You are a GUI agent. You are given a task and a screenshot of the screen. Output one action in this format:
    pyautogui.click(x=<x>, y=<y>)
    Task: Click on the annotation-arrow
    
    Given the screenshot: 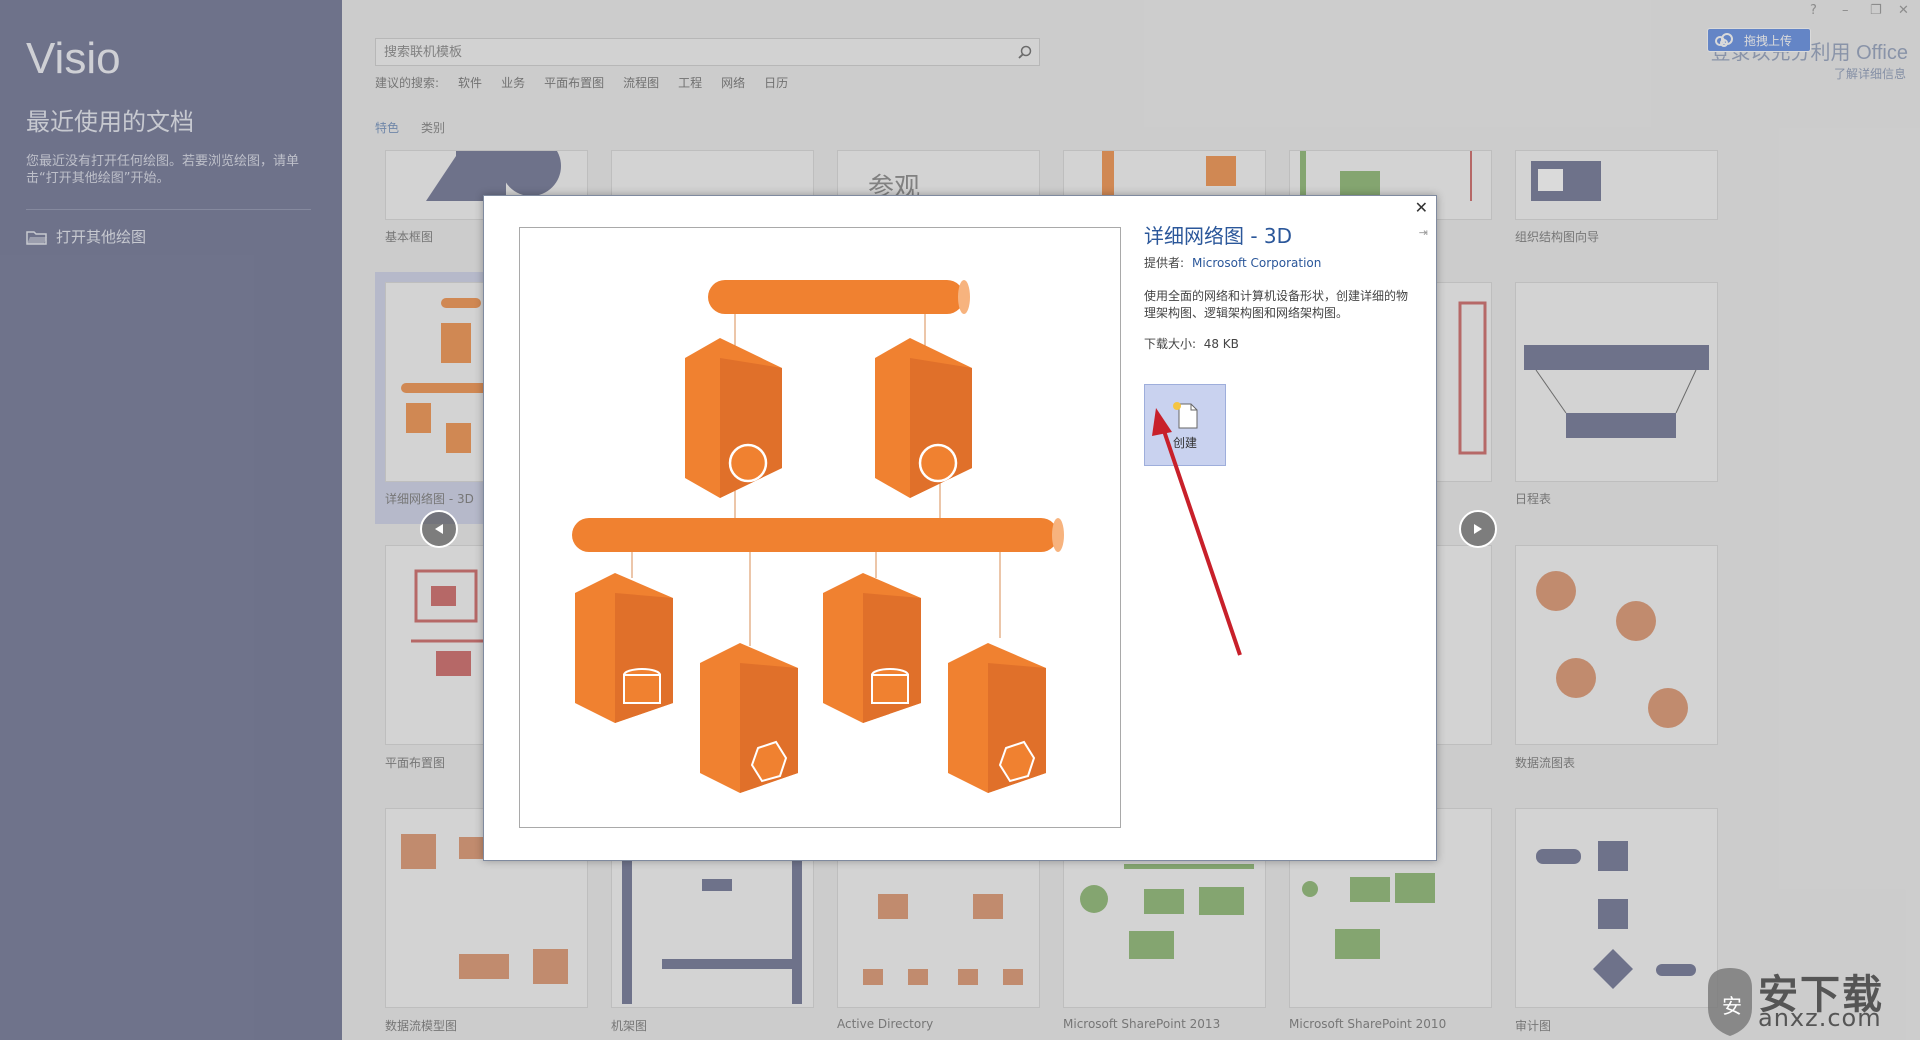 What is the action you would take?
    pyautogui.click(x=1197, y=532)
    